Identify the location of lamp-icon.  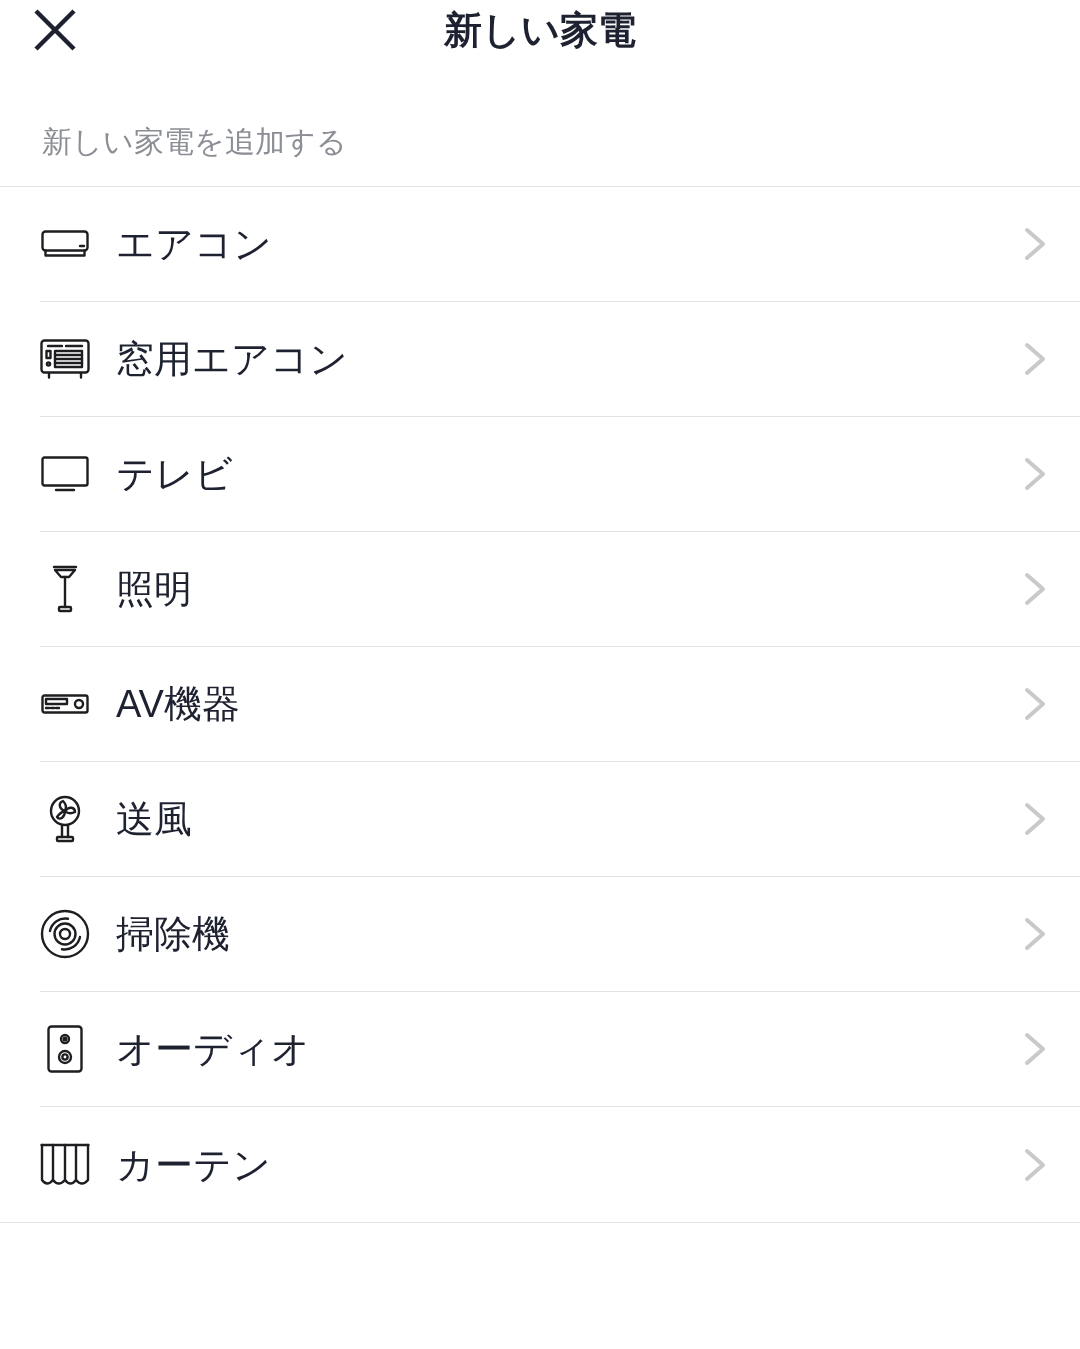
(65, 589).